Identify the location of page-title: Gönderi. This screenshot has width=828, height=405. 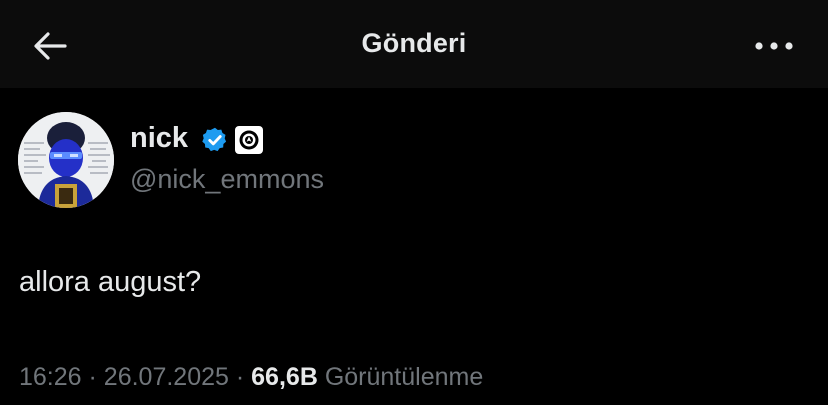
(414, 43).